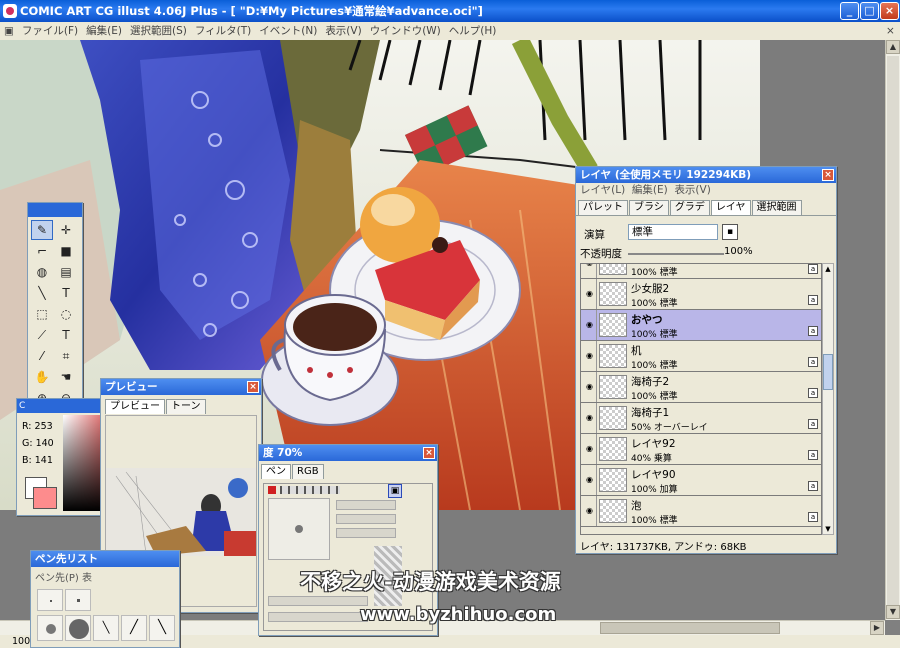  What do you see at coordinates (55, 210) in the screenshot?
I see `tool-palette-titlebar` at bounding box center [55, 210].